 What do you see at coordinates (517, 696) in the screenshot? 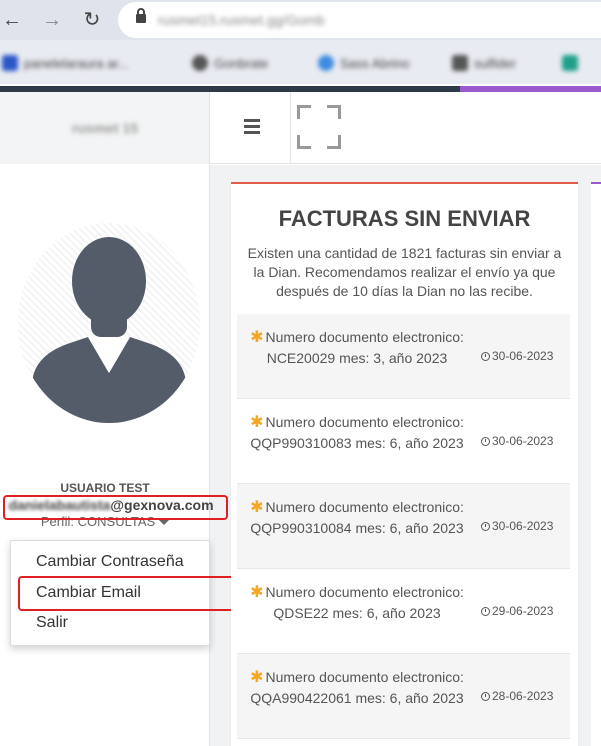
I see `item-date: 28-06-2023` at bounding box center [517, 696].